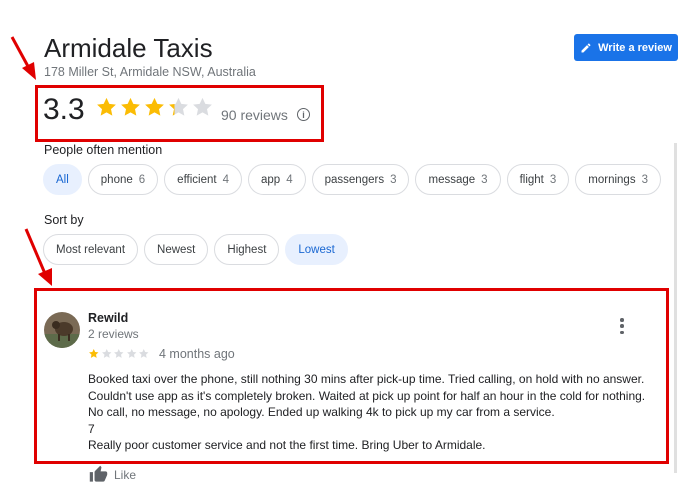  I want to click on sort-option-newest: Newest, so click(176, 249).